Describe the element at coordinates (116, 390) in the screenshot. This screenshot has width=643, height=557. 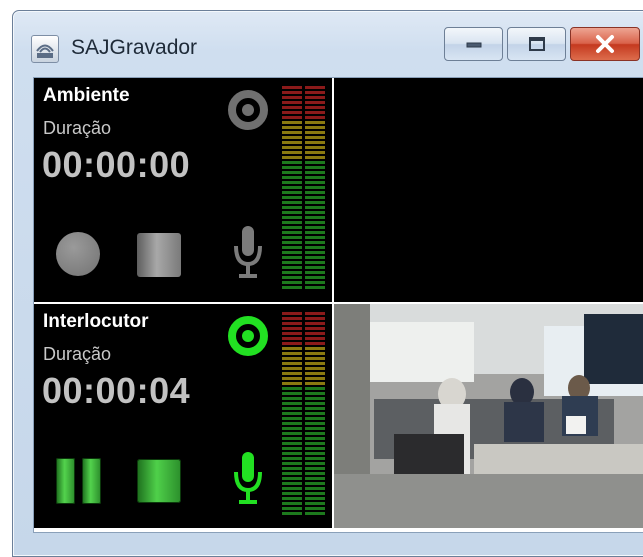
I see `duration-time: 00:00:04` at that location.